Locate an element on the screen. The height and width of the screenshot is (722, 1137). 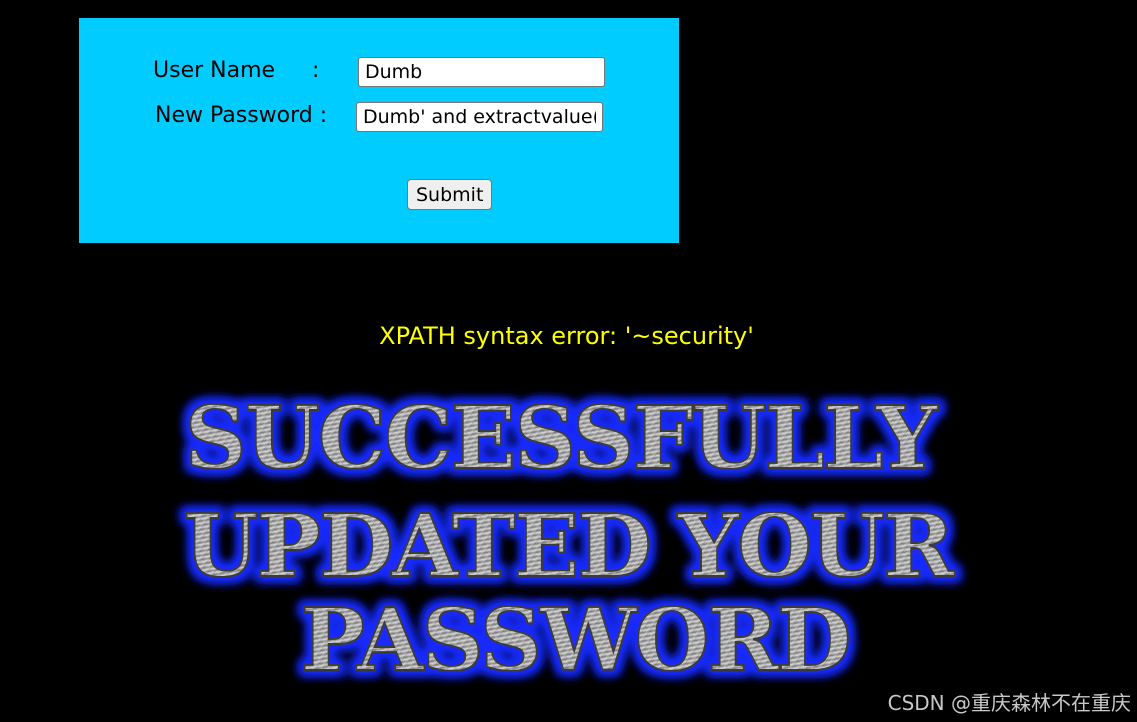
username-label: User Name is located at coordinates (214, 70).